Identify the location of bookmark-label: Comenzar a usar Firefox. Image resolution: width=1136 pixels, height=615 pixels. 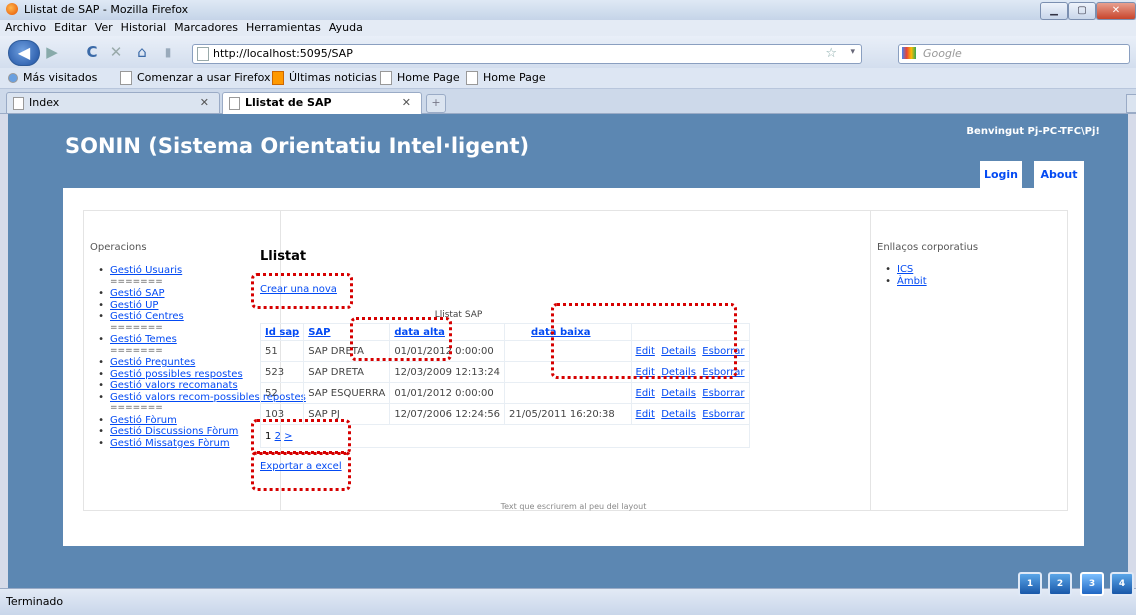
(204, 77).